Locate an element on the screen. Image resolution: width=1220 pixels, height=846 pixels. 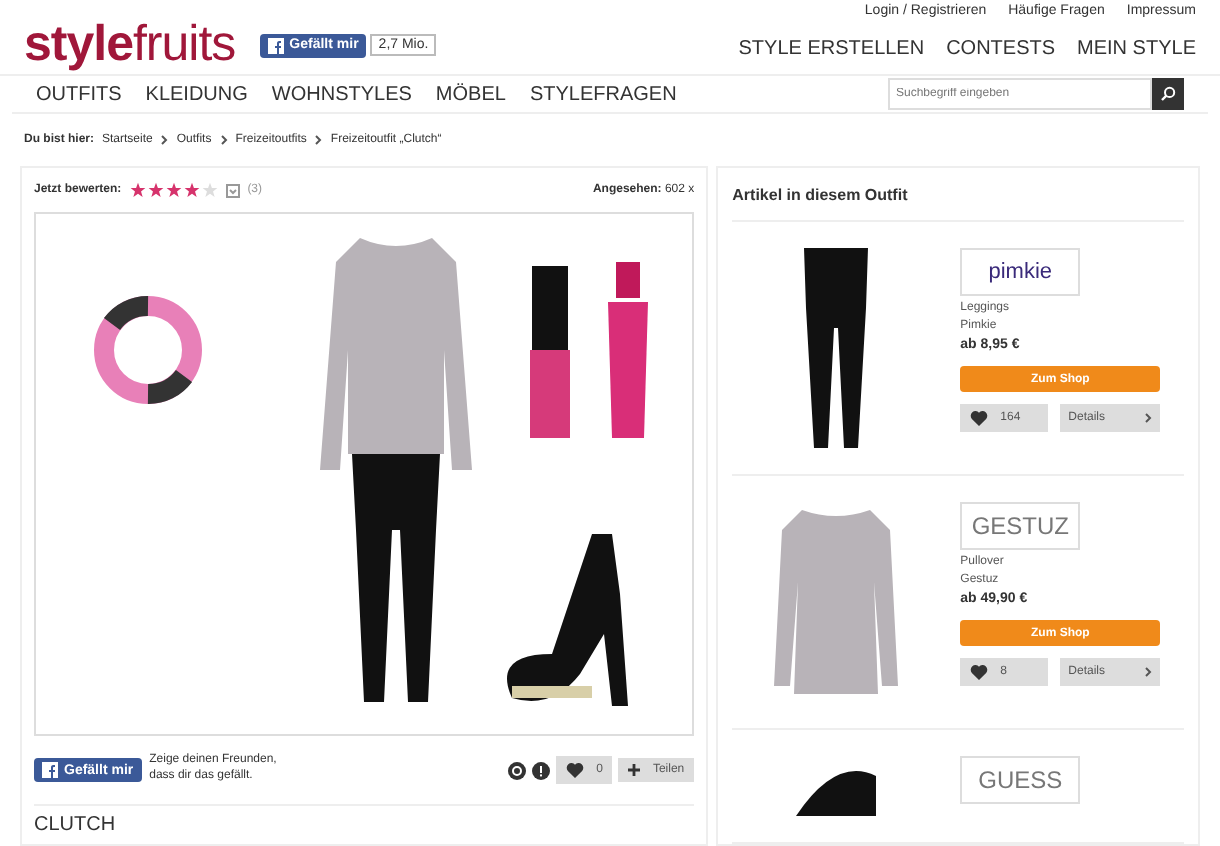
stylefruits-logo: stylefruits is located at coordinates (130, 45).